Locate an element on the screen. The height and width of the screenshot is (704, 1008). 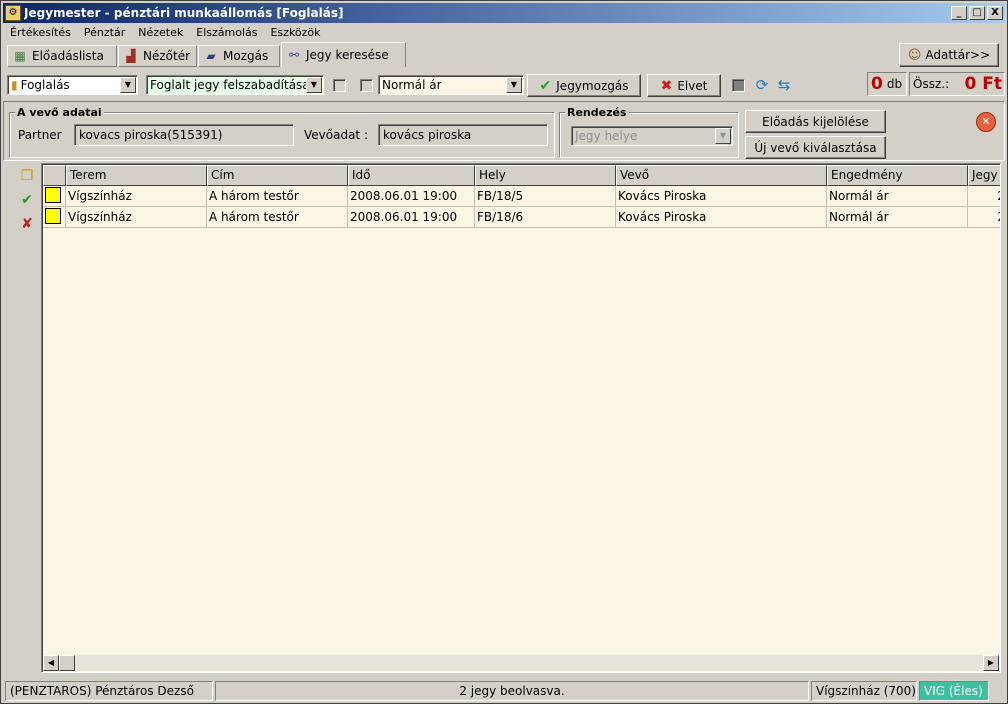
transfer-icon: ⇆ is located at coordinates (784, 85).